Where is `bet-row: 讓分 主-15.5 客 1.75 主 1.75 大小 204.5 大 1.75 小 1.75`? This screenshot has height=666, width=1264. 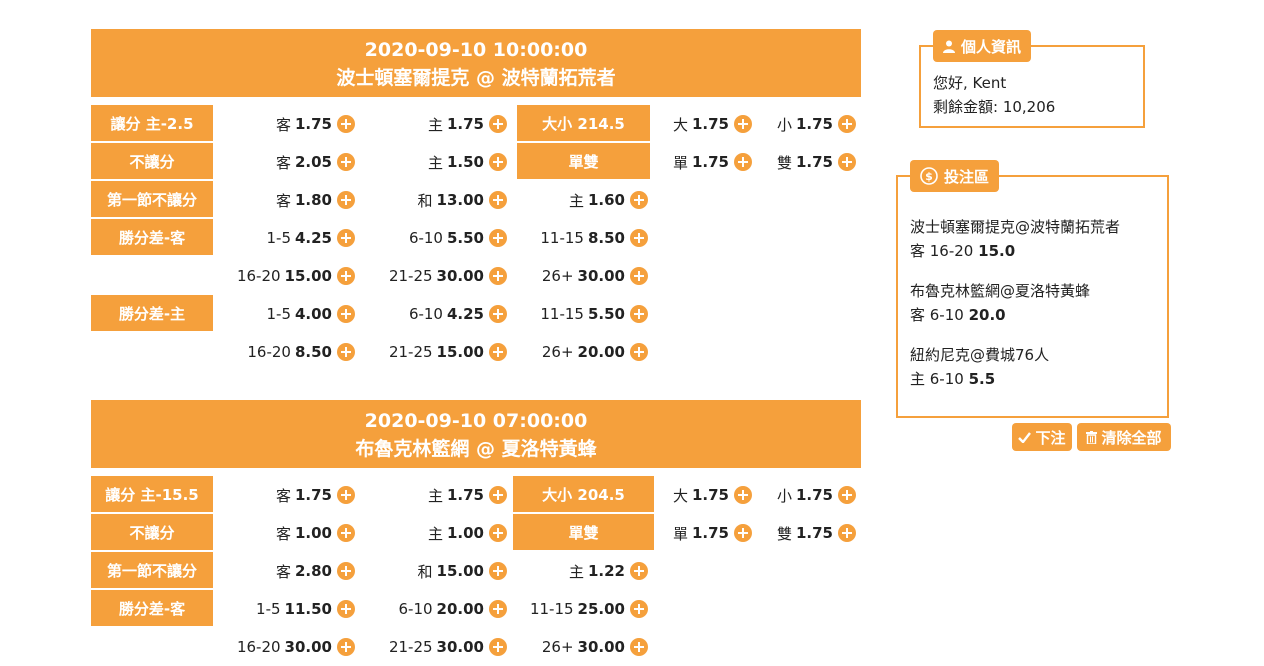 bet-row: 讓分 主-15.5 客 1.75 主 1.75 大小 204.5 大 1.75 小 1.75 is located at coordinates (476, 495).